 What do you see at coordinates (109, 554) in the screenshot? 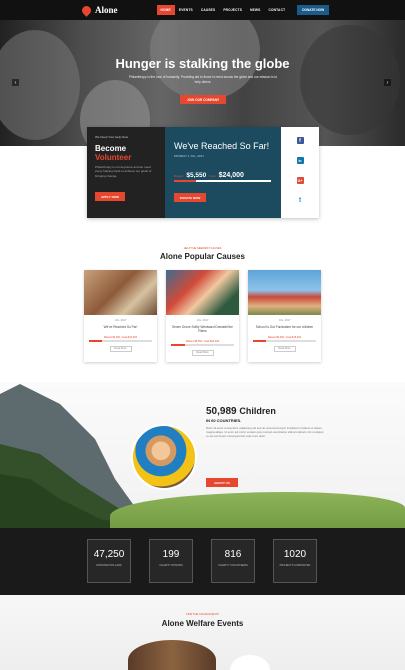
I see `stat-number: 47,250` at bounding box center [109, 554].